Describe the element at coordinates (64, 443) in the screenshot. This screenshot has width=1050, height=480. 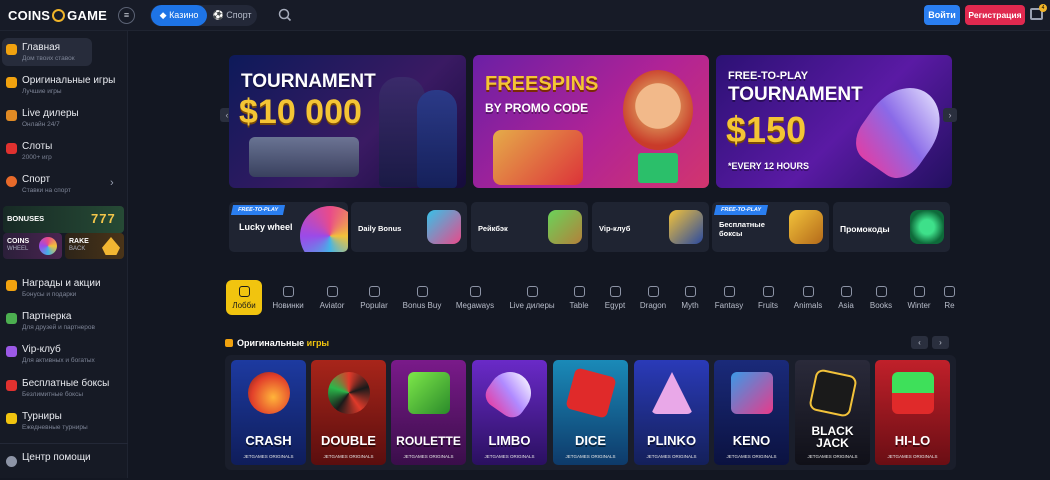
I see `sidebar-divider` at that location.